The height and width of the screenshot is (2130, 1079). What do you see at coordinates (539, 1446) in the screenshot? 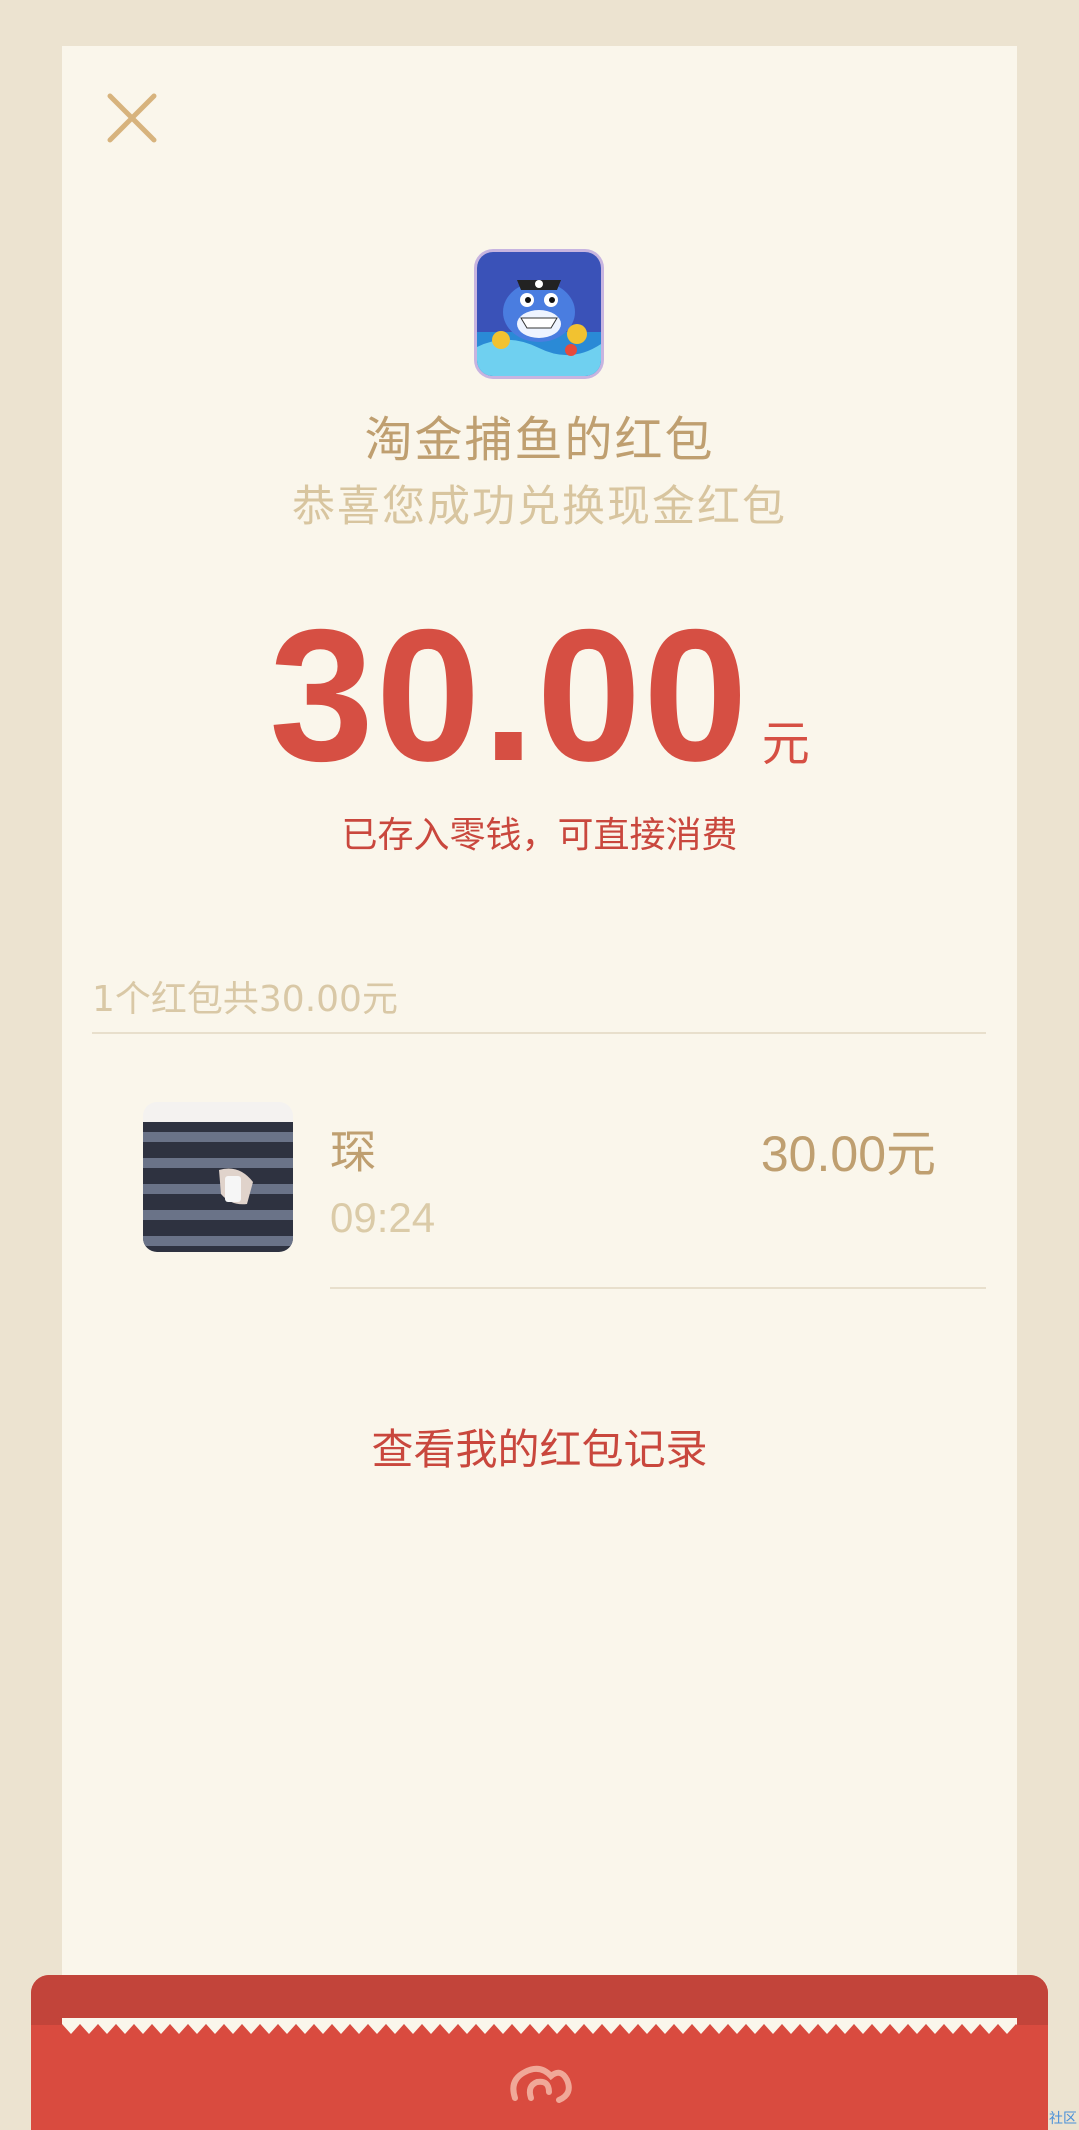
I see `view-records-link: 查看我的红包记录` at bounding box center [539, 1446].